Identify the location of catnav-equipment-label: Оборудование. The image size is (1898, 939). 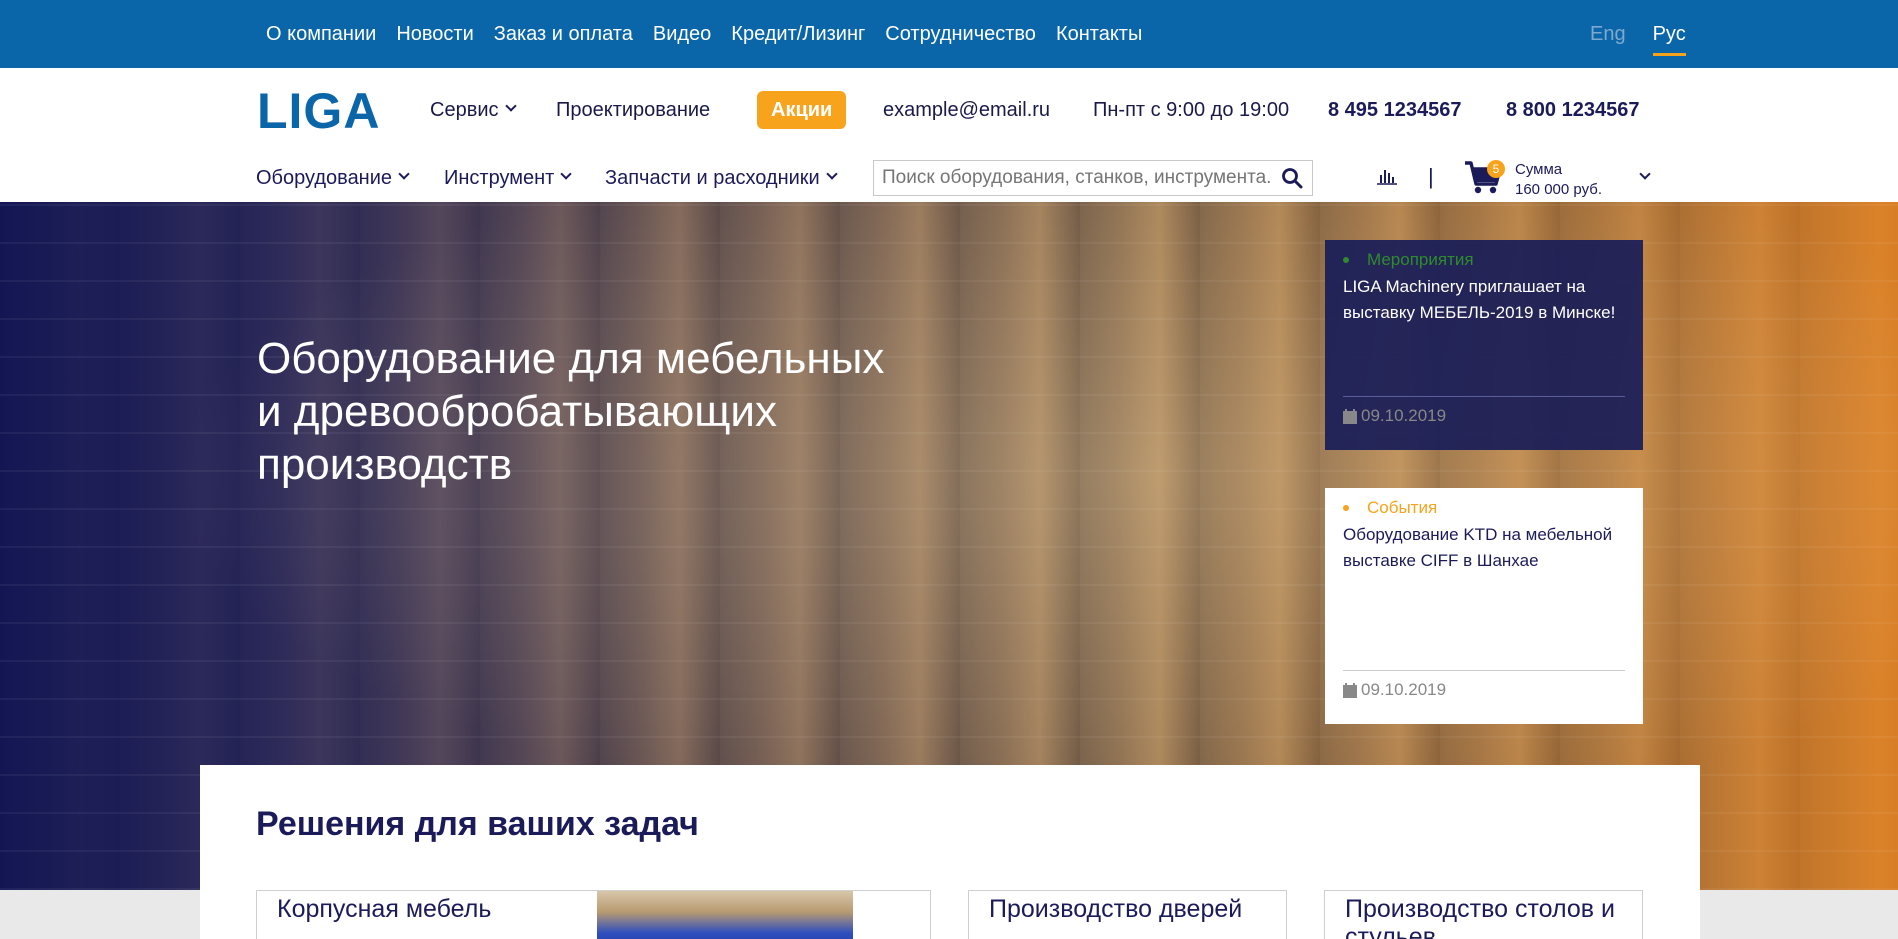
(324, 177).